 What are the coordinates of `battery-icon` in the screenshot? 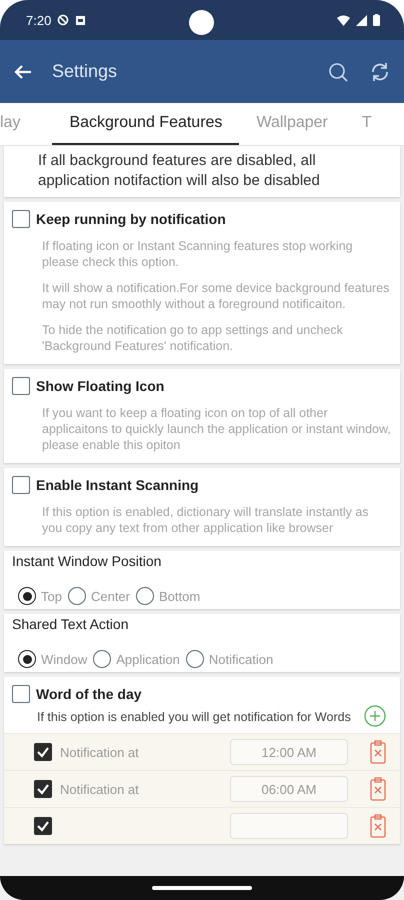 It's located at (376, 20).